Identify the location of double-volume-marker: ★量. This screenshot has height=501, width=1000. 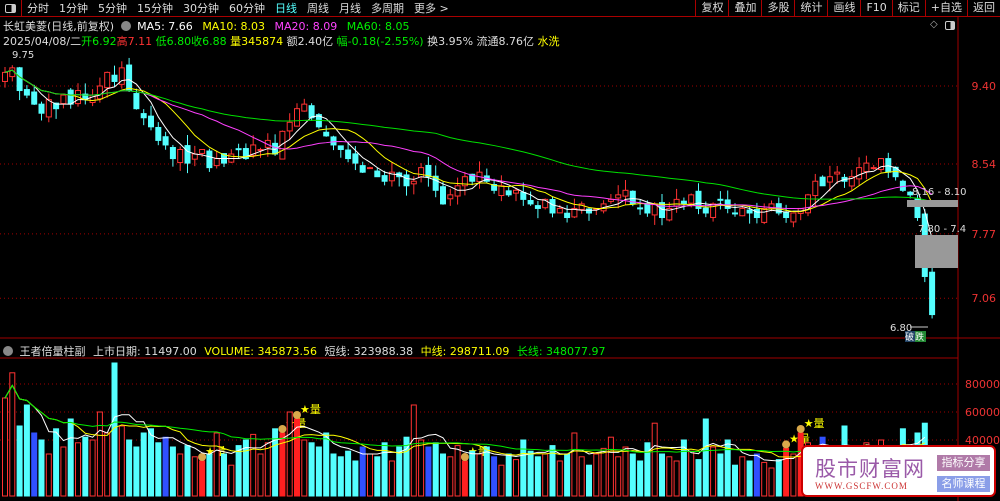
(814, 423).